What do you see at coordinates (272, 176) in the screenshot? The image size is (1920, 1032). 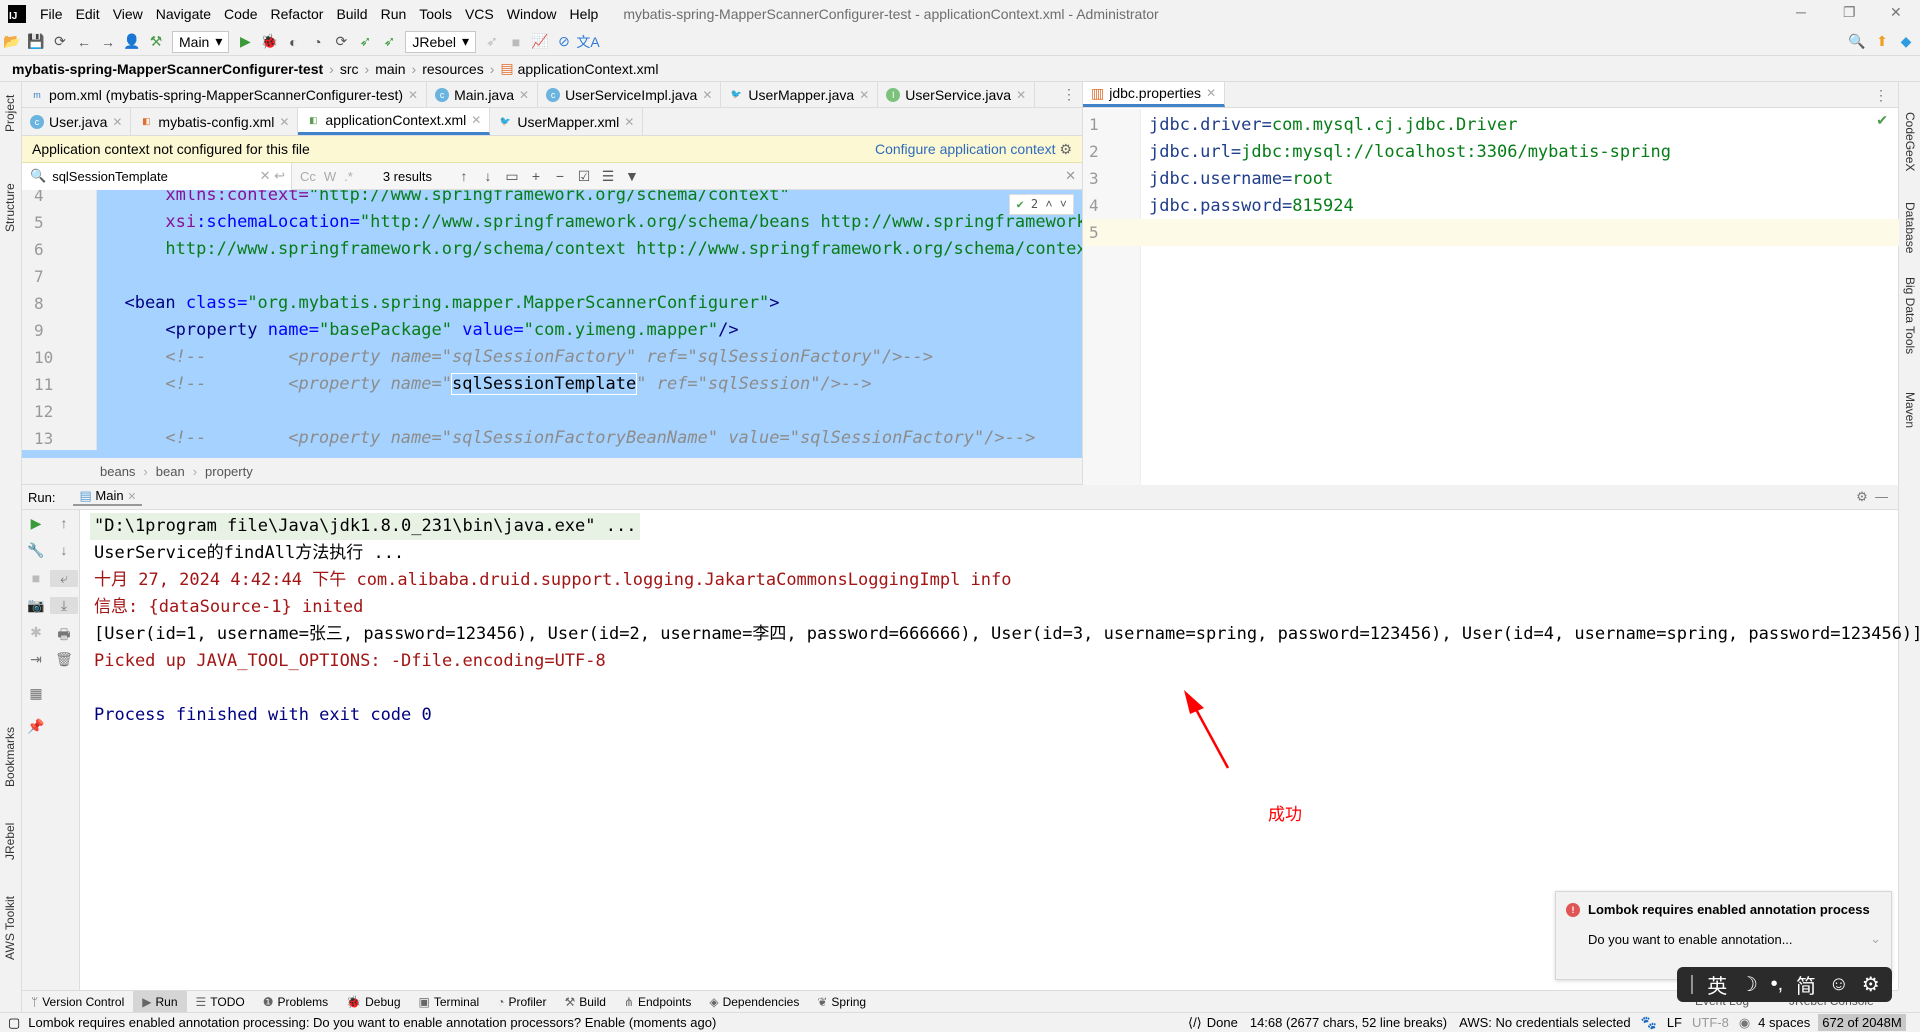 I see `clear-icon: ✕ ↩` at bounding box center [272, 176].